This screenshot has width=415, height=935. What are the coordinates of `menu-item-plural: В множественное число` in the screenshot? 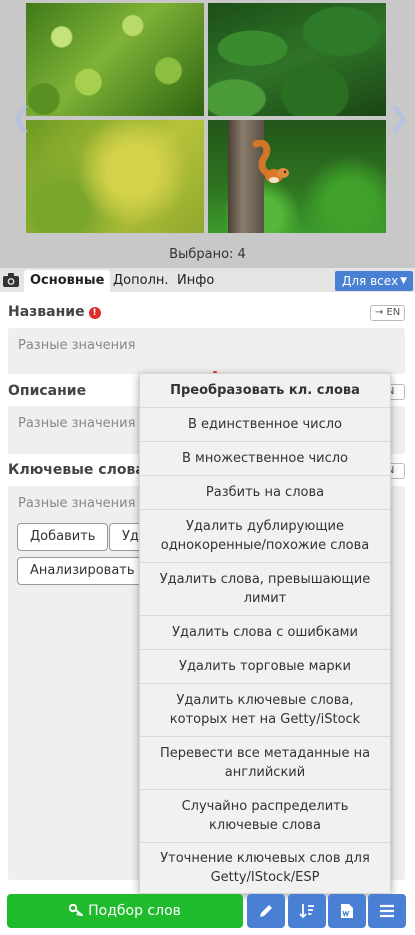 It's located at (265, 458).